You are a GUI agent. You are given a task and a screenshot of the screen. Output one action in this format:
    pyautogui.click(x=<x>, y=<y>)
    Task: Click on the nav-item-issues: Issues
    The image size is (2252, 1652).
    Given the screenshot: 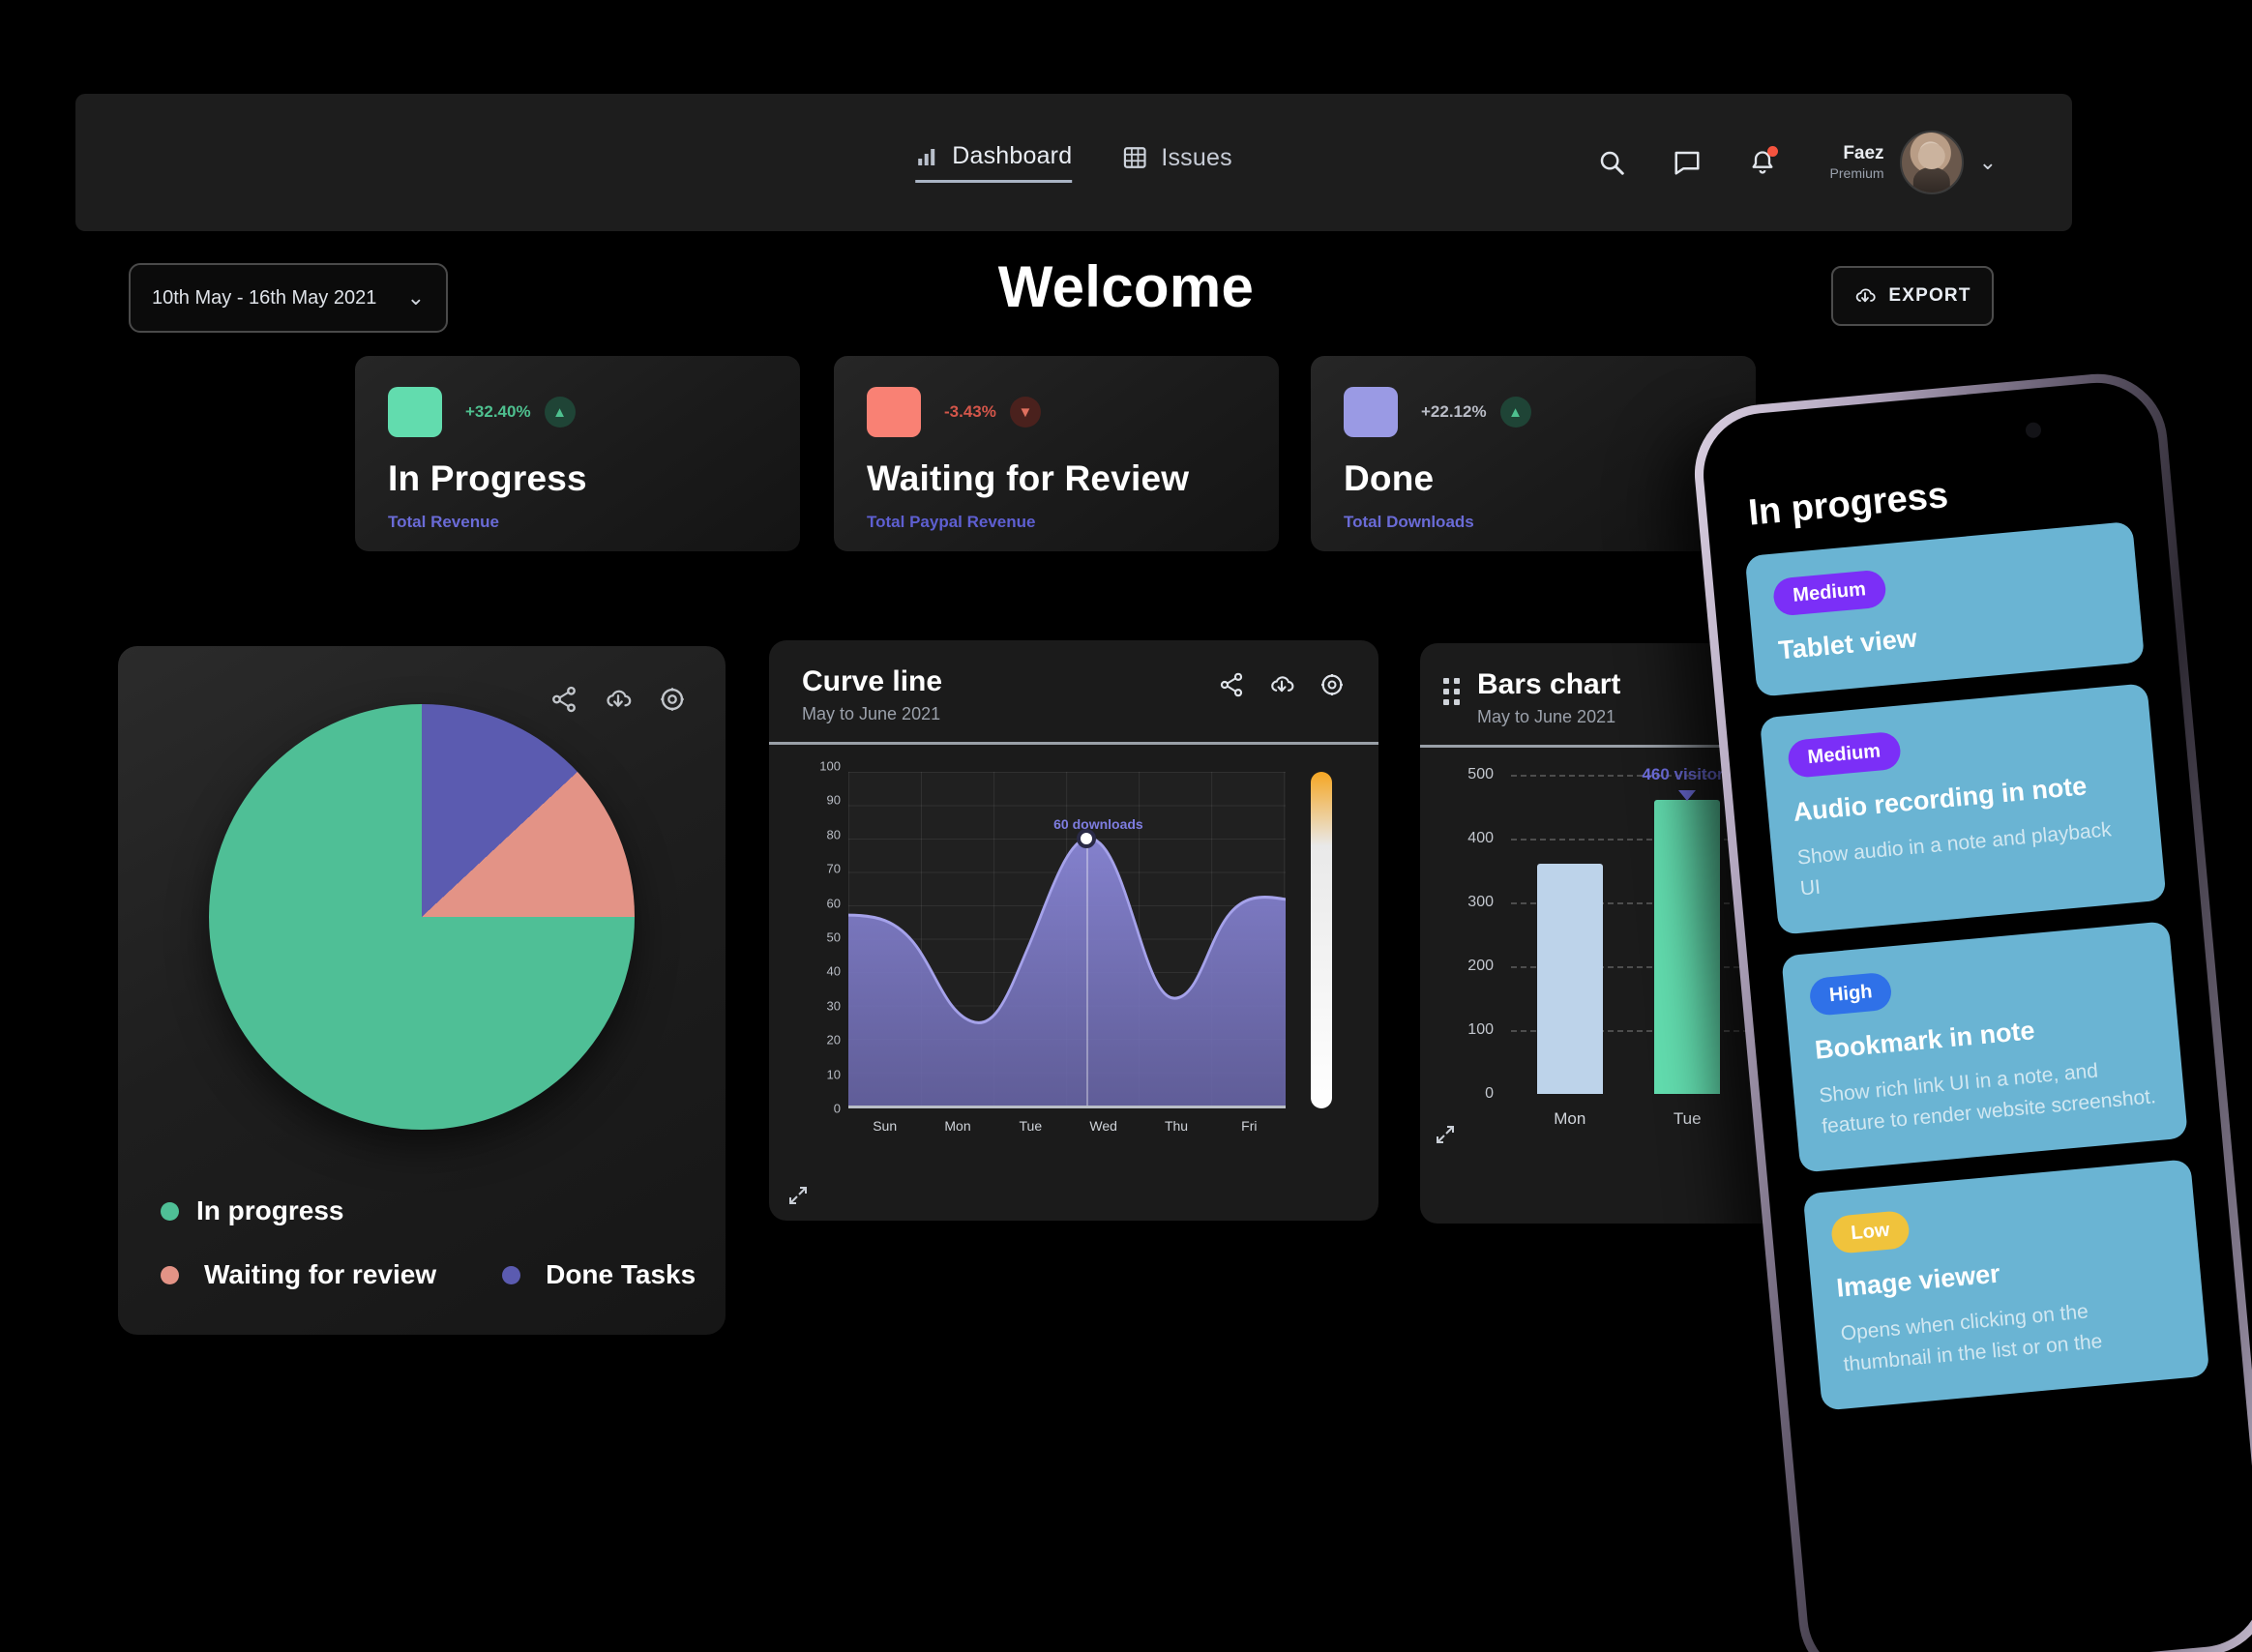 What is the action you would take?
    pyautogui.click(x=1177, y=162)
    